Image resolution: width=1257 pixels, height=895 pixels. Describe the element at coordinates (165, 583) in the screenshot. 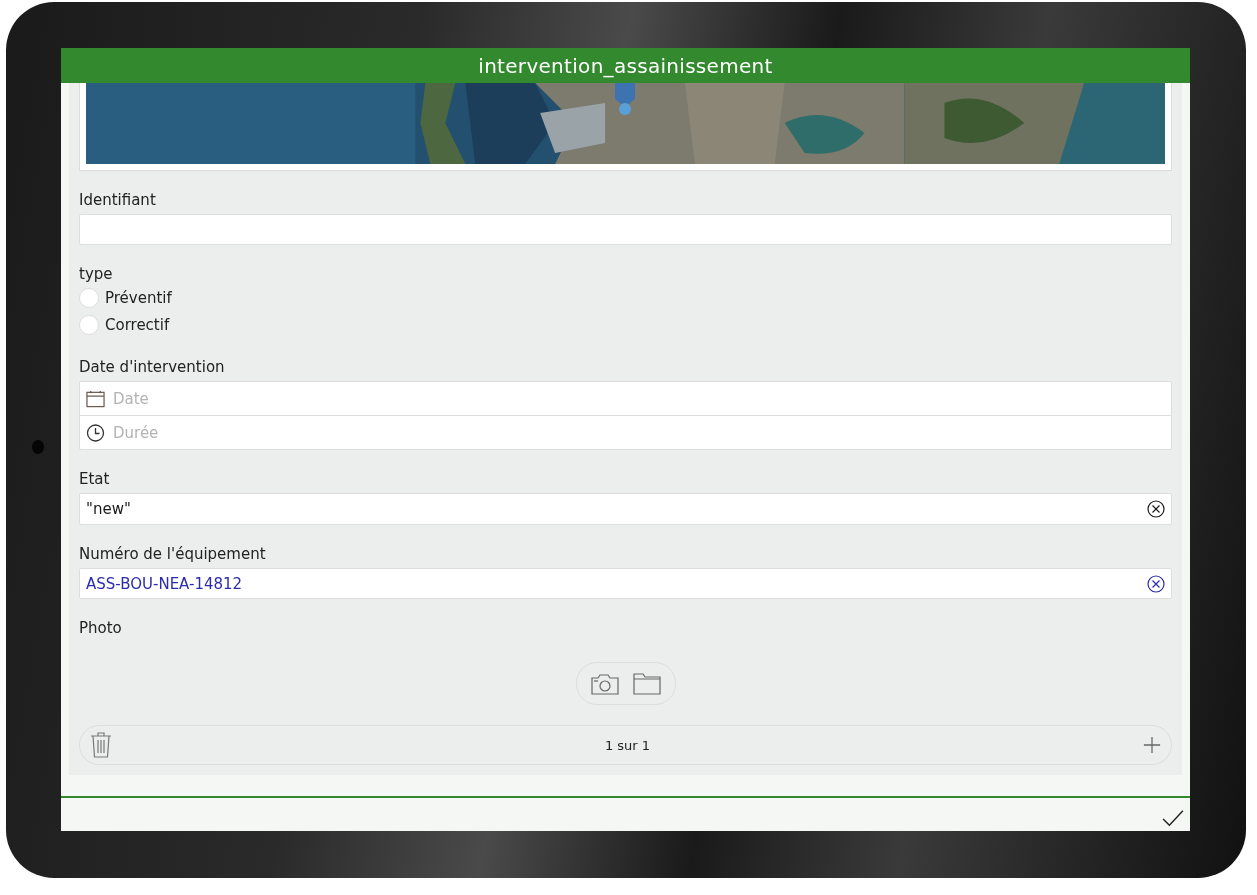

I see `field-value: ASS-BOU-NEA-14812` at that location.